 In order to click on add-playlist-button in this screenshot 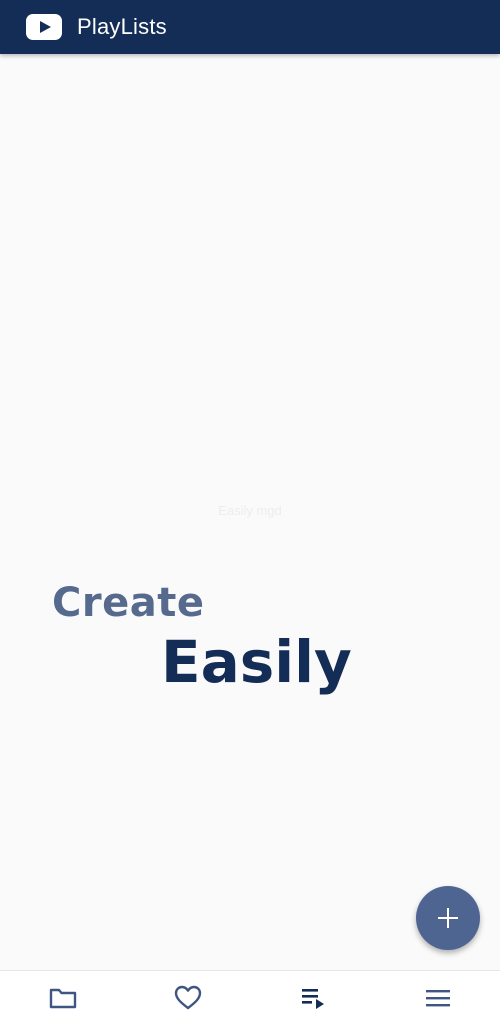, I will do `click(448, 918)`.